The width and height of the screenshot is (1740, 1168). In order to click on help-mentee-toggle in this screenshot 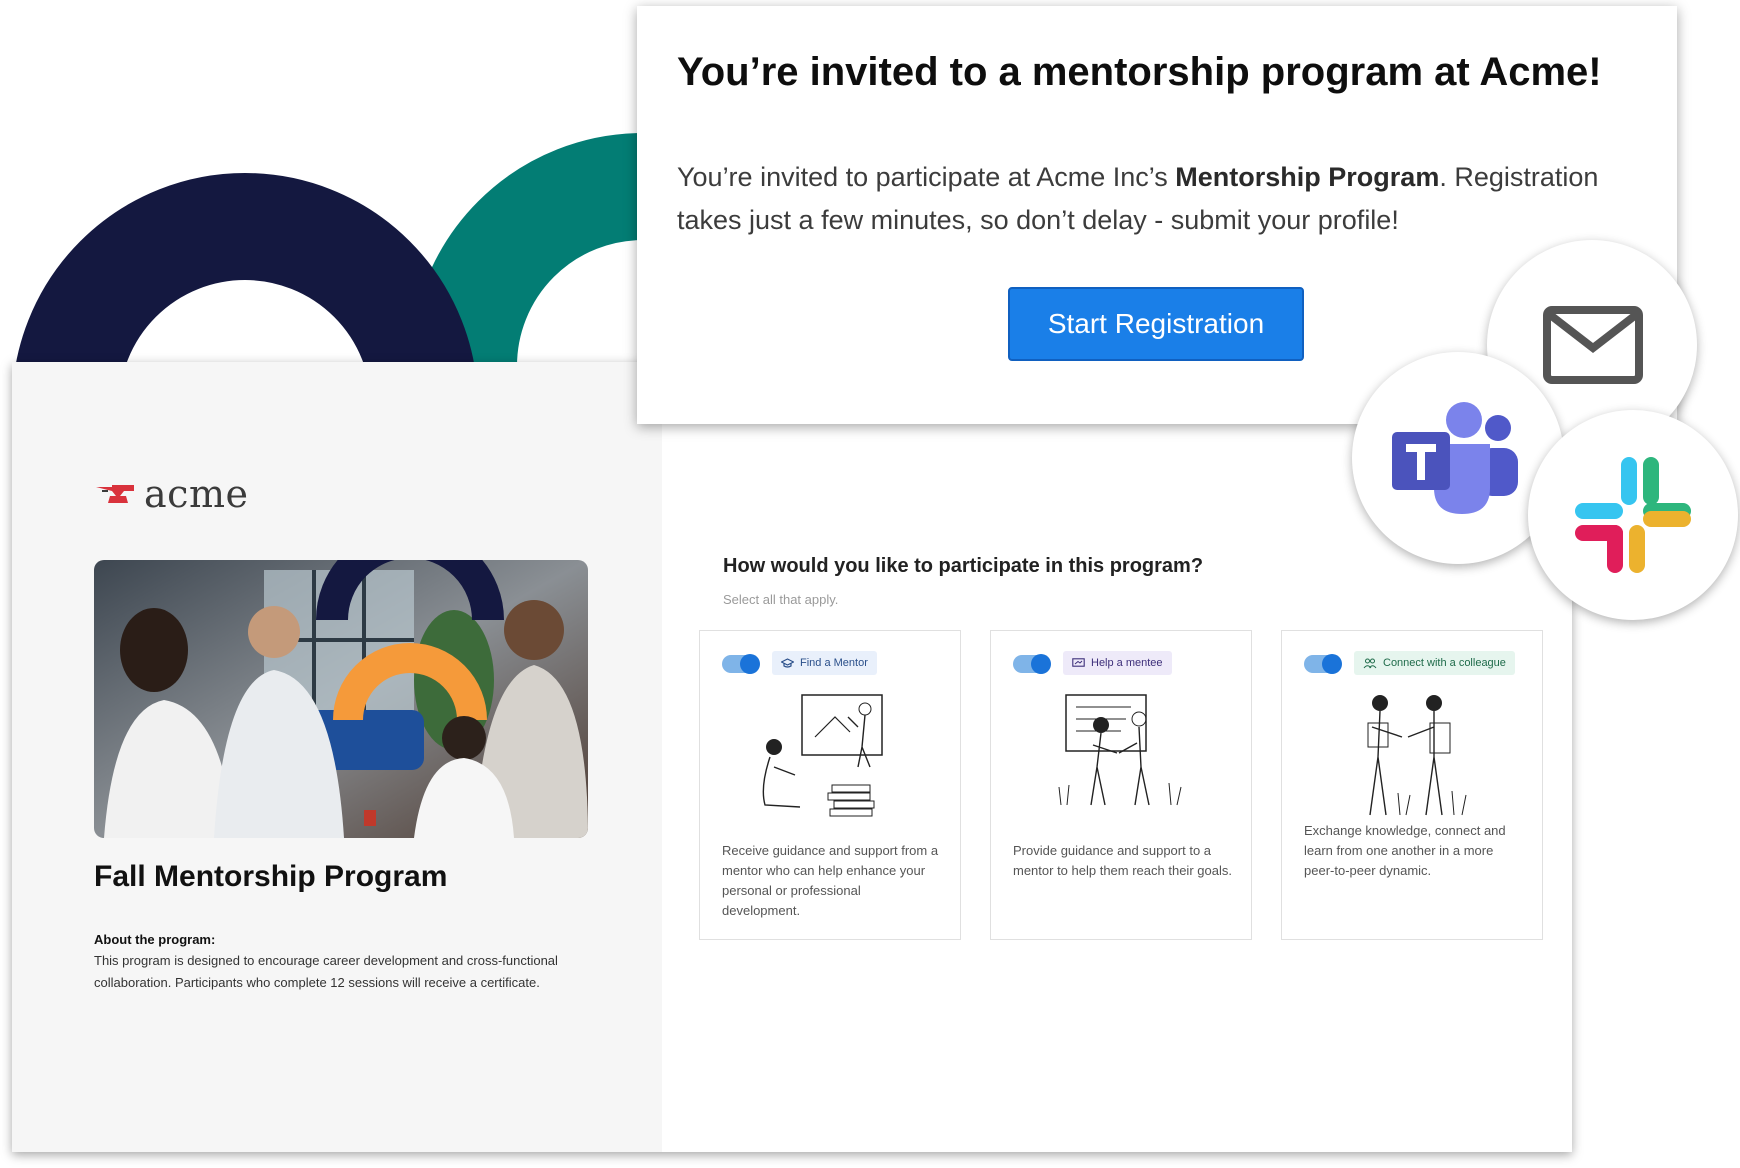, I will do `click(1032, 664)`.